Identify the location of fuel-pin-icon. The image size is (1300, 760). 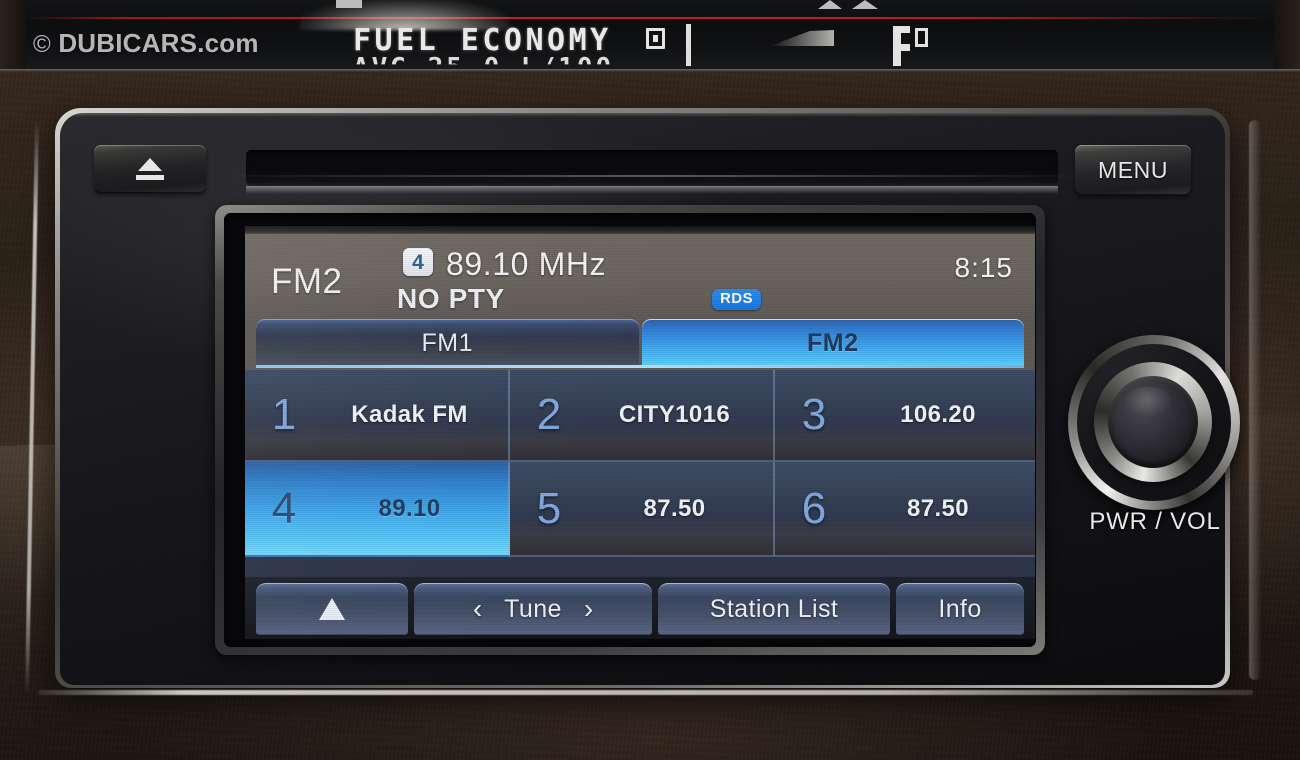
(901, 46).